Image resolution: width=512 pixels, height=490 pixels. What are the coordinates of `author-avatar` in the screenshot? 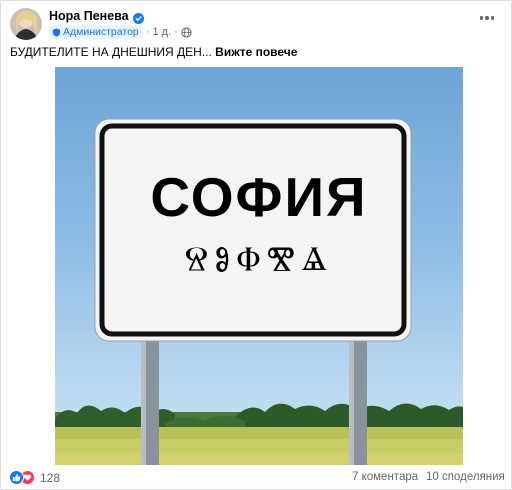 It's located at (26, 24).